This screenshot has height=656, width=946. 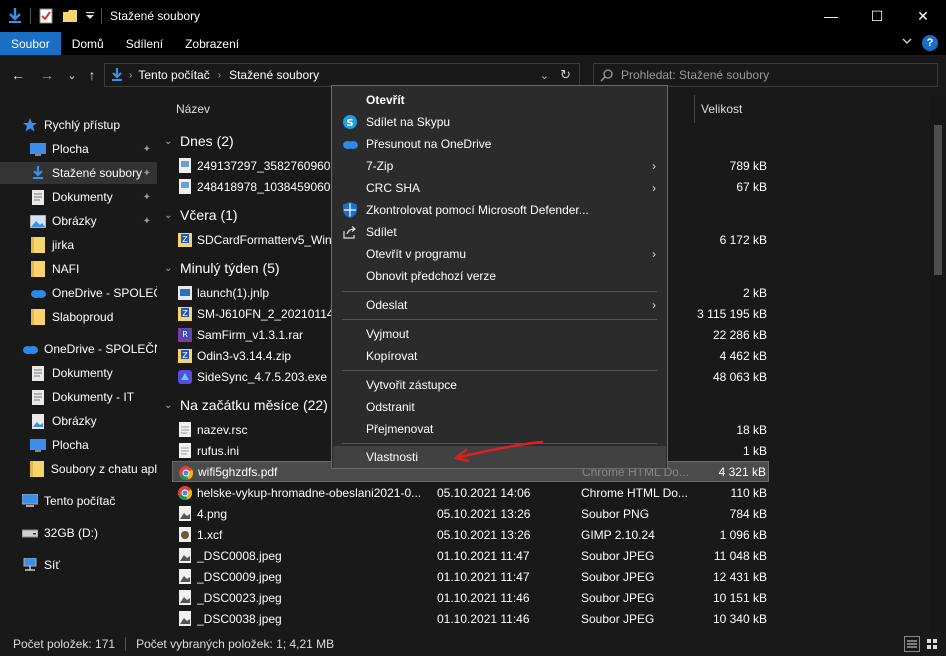 I want to click on menu-item-sdilet: Sdílet, so click(x=499, y=232).